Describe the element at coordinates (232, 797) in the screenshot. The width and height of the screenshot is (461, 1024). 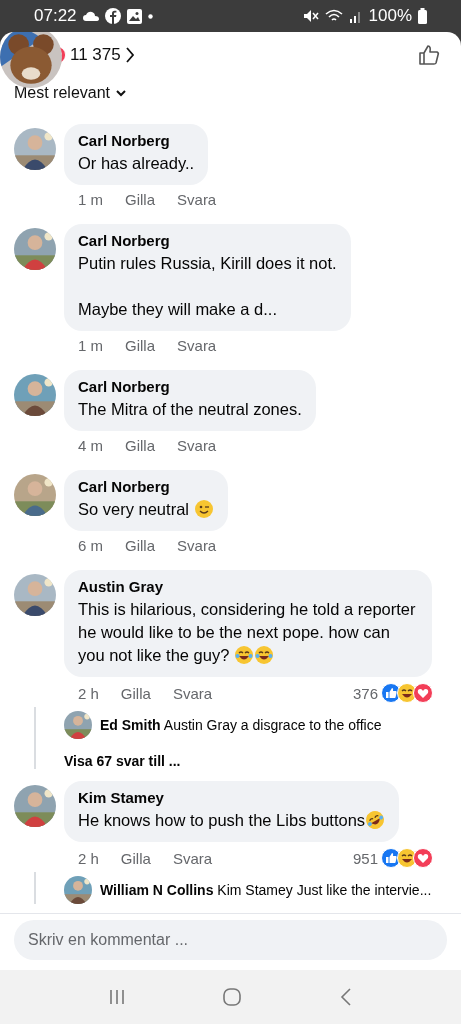
I see `author-name: Kim Stamey` at that location.